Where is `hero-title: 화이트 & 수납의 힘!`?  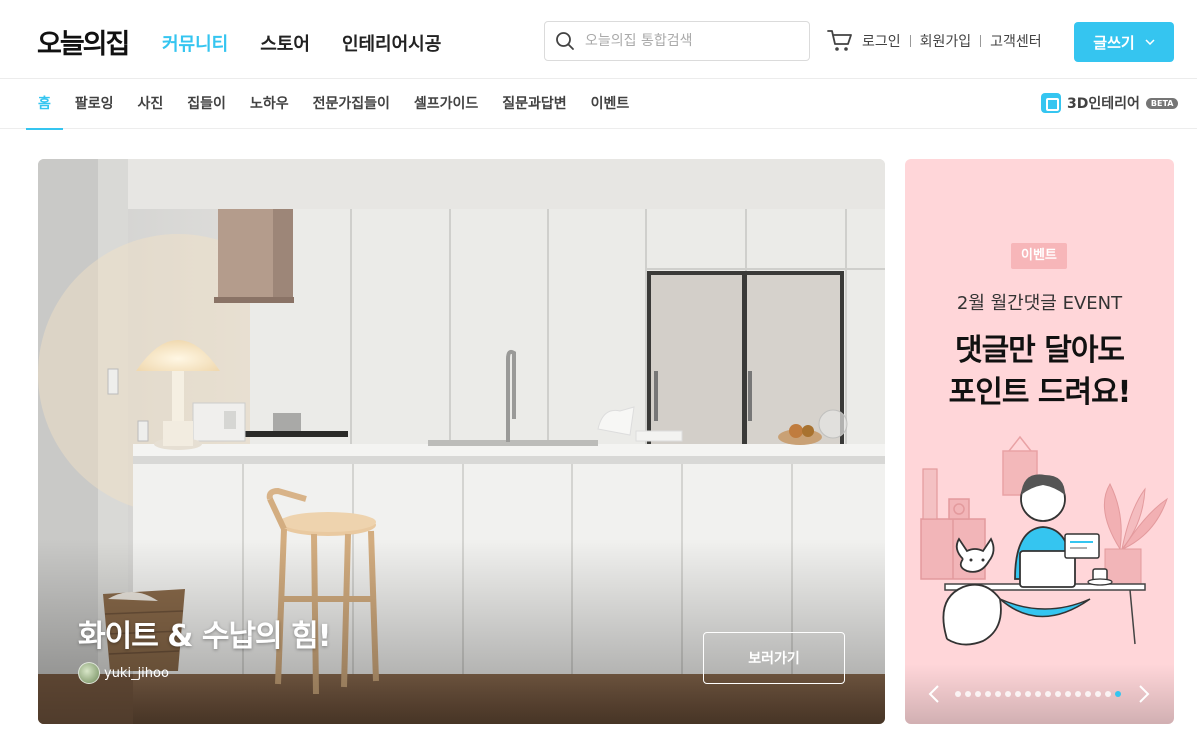
hero-title: 화이트 & 수납의 힘! is located at coordinates (204, 636).